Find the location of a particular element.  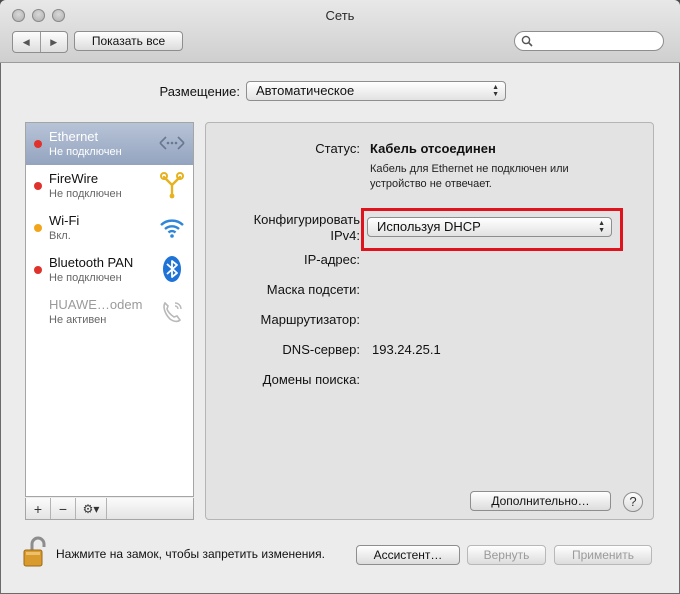

service-name: Bluetooth PAN is located at coordinates (91, 262).